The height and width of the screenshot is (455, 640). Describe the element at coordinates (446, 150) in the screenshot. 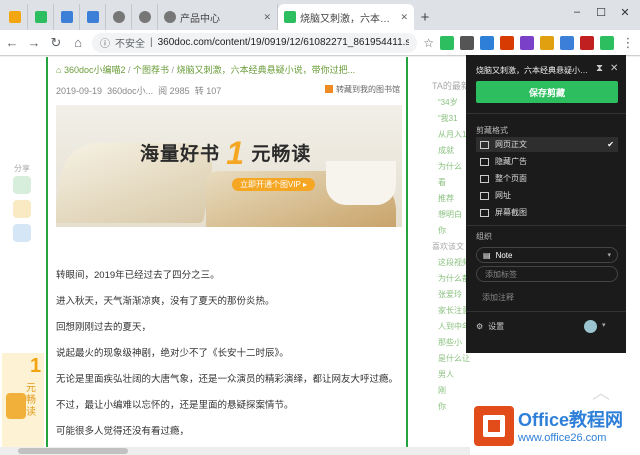

I see `sidebar-link: 成就` at that location.